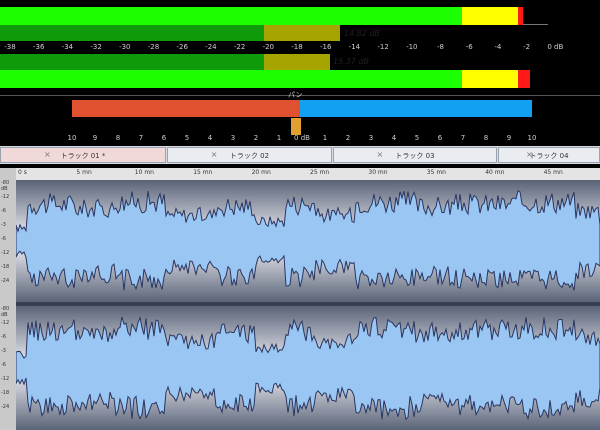  What do you see at coordinates (527, 47) in the screenshot?
I see `db-scale-tick: -2` at bounding box center [527, 47].